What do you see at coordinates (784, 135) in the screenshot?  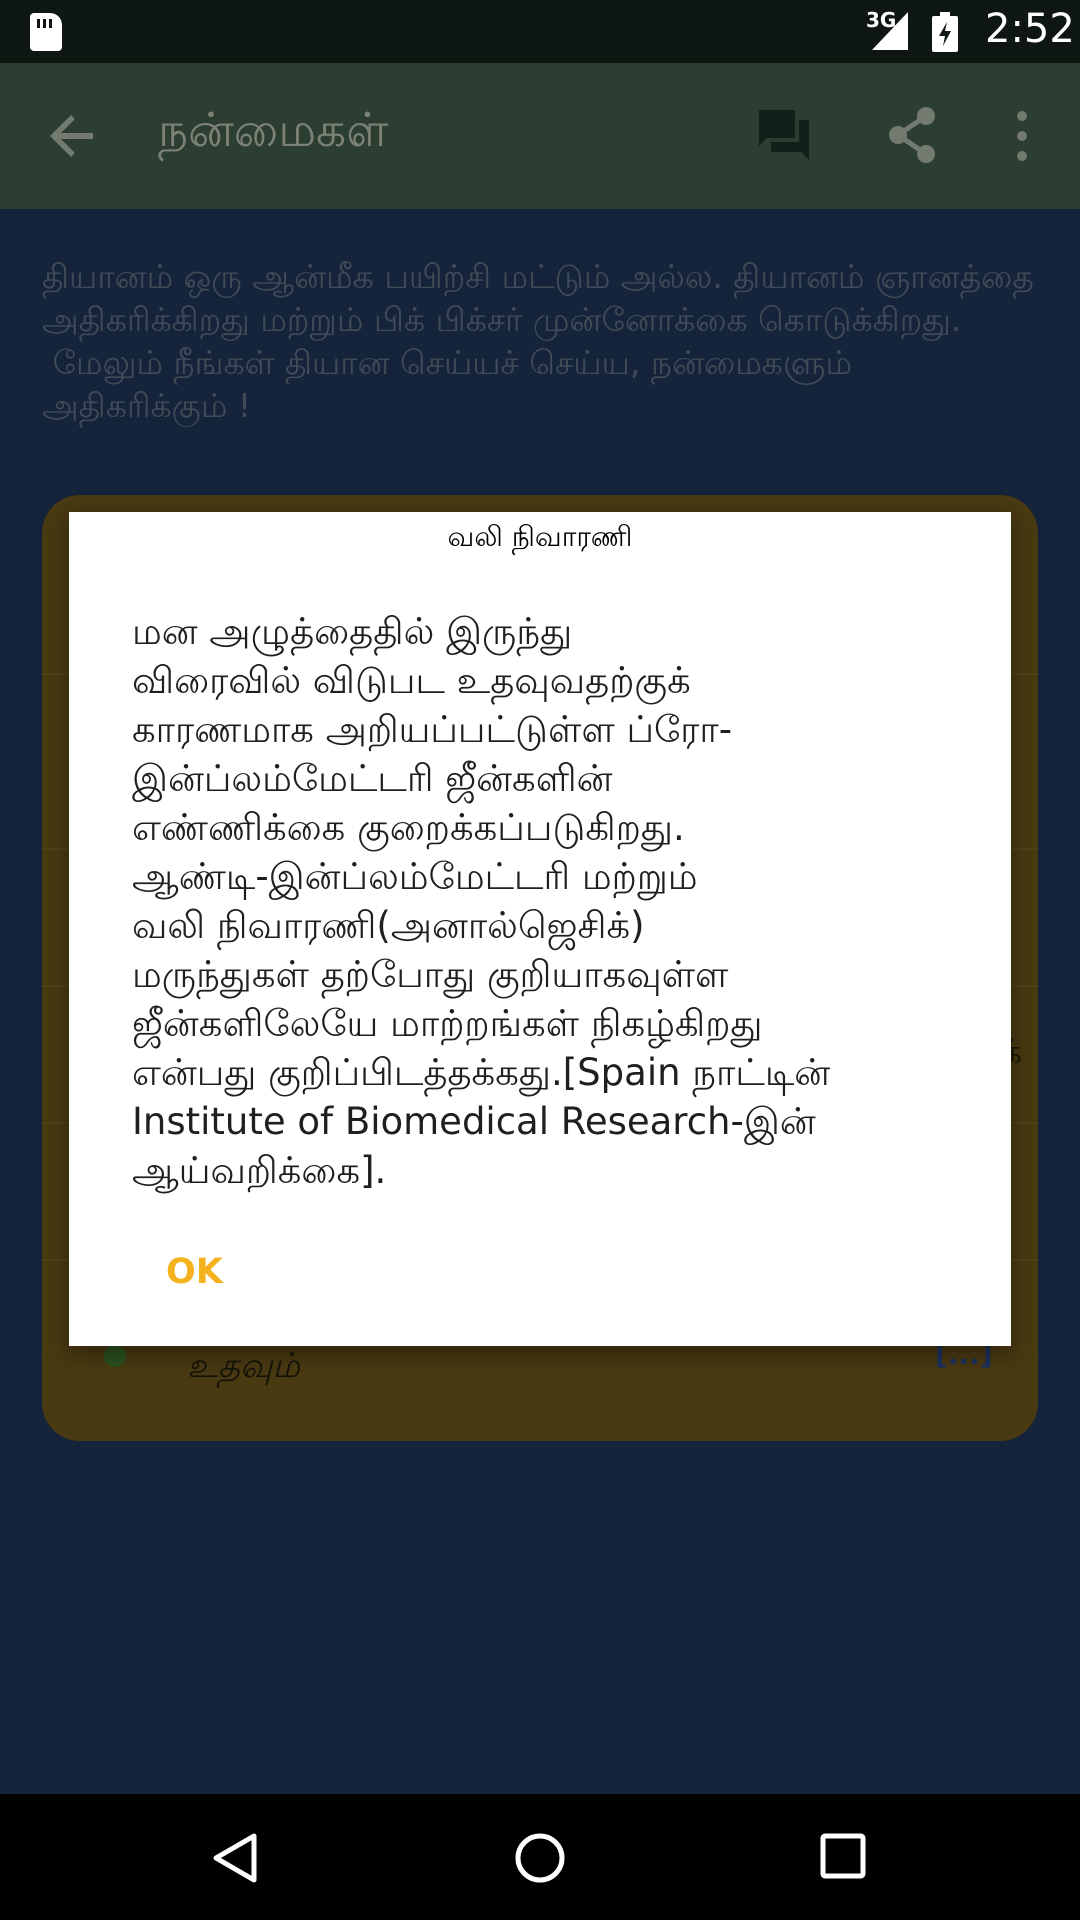 I see `comment-icon` at bounding box center [784, 135].